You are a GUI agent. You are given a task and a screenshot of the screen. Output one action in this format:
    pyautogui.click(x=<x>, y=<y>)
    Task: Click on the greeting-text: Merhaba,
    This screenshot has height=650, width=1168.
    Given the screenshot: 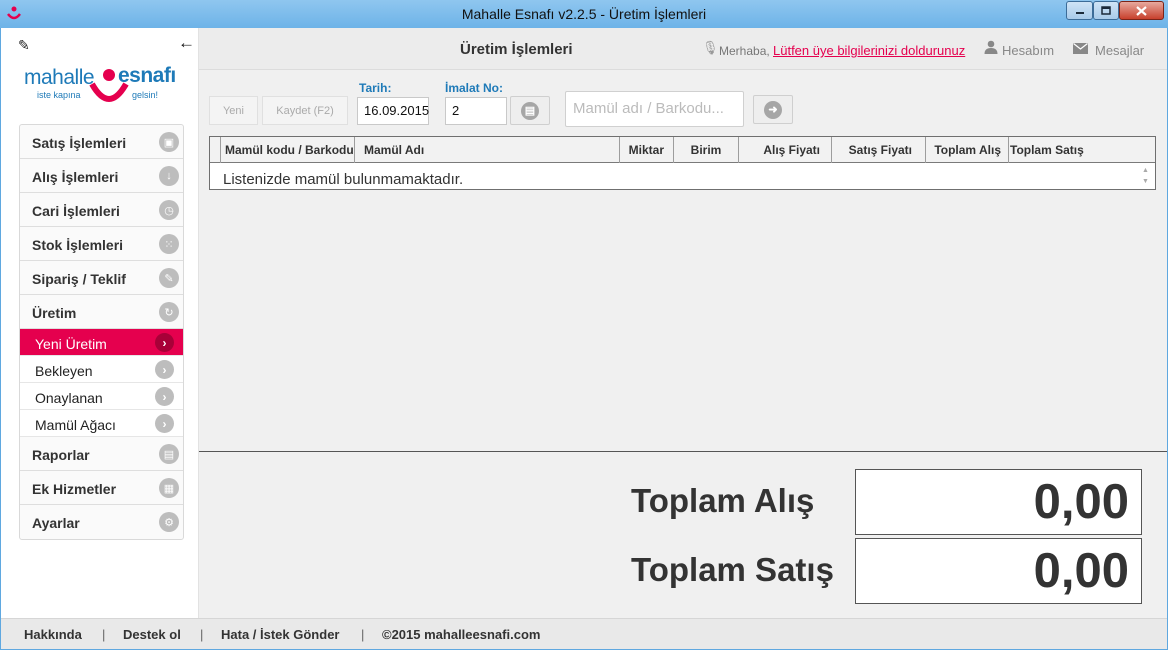 What is the action you would take?
    pyautogui.click(x=744, y=51)
    